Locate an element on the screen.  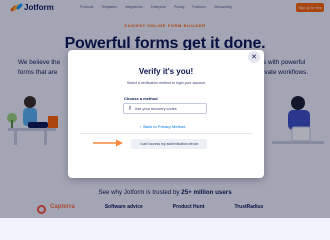
chevron-left-icon: ‹ is located at coordinates (141, 126).